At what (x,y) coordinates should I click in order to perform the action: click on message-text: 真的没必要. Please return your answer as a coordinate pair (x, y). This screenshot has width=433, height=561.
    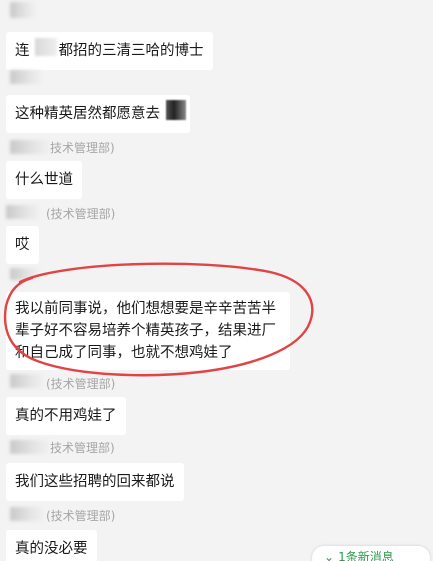
    Looking at the image, I should click on (51, 549).